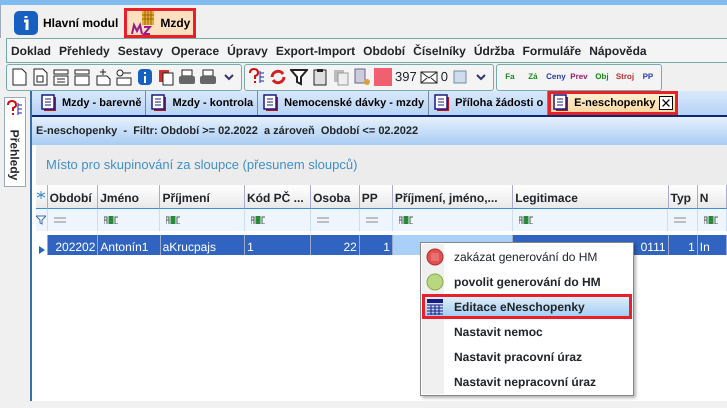 Image resolution: width=727 pixels, height=408 pixels. Describe the element at coordinates (435, 281) in the screenshot. I see `status-dot-icon` at that location.